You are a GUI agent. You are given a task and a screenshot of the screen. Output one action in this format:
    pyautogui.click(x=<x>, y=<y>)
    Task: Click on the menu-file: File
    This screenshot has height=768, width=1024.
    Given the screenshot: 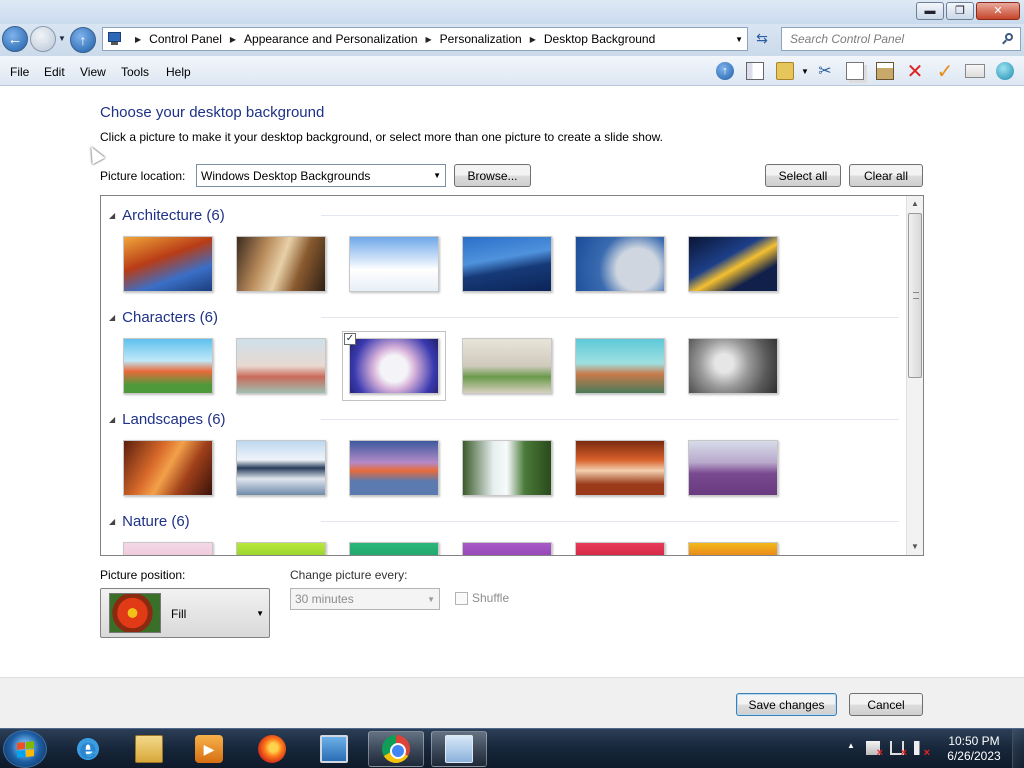 What is the action you would take?
    pyautogui.click(x=19, y=72)
    